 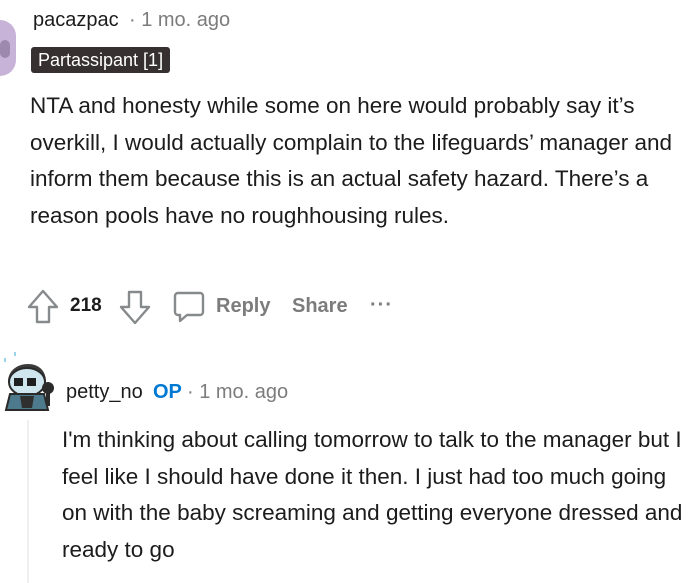 I want to click on snoo-avatar-icon, so click(x=29, y=381).